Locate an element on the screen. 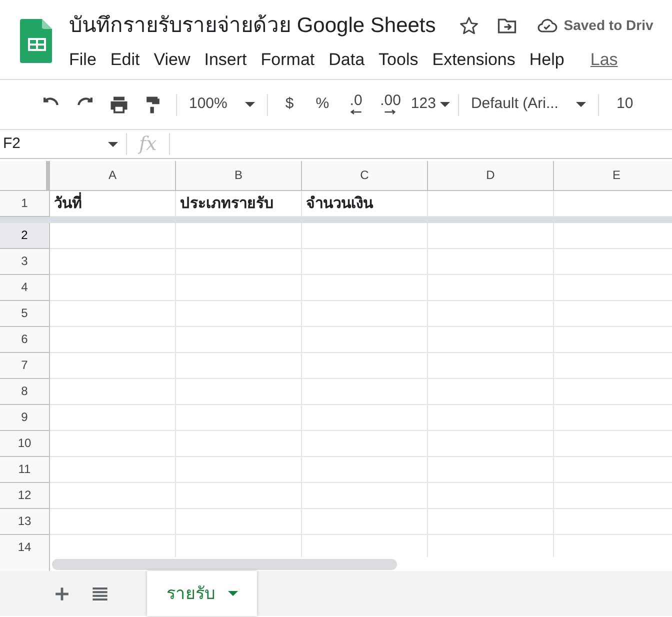 Image resolution: width=672 pixels, height=617 pixels. row-header: 4 is located at coordinates (25, 288).